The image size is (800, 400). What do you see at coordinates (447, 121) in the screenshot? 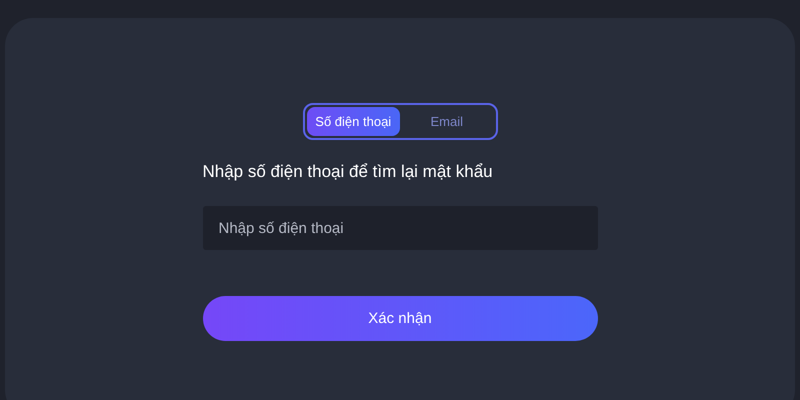
I see `tab: Email` at bounding box center [447, 121].